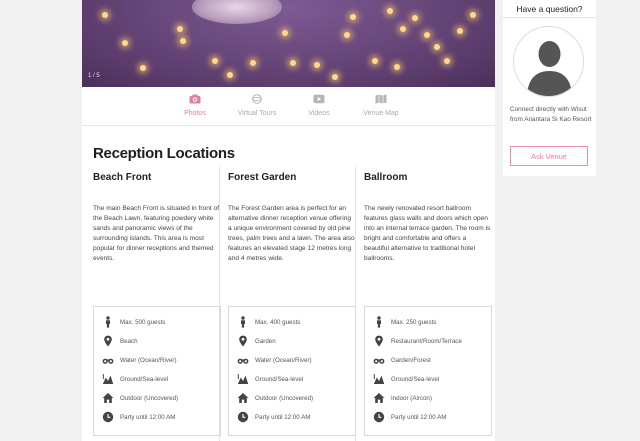 The image size is (640, 441). What do you see at coordinates (288, 43) in the screenshot?
I see `venue-photo-carousel: 1 / 5` at bounding box center [288, 43].